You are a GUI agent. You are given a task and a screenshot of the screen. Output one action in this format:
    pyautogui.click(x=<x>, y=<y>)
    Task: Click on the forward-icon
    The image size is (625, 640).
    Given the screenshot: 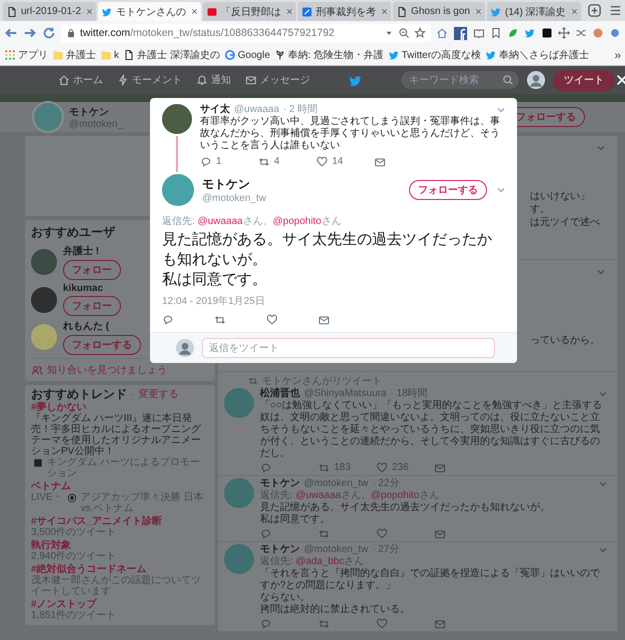 What is the action you would take?
    pyautogui.click(x=30, y=33)
    